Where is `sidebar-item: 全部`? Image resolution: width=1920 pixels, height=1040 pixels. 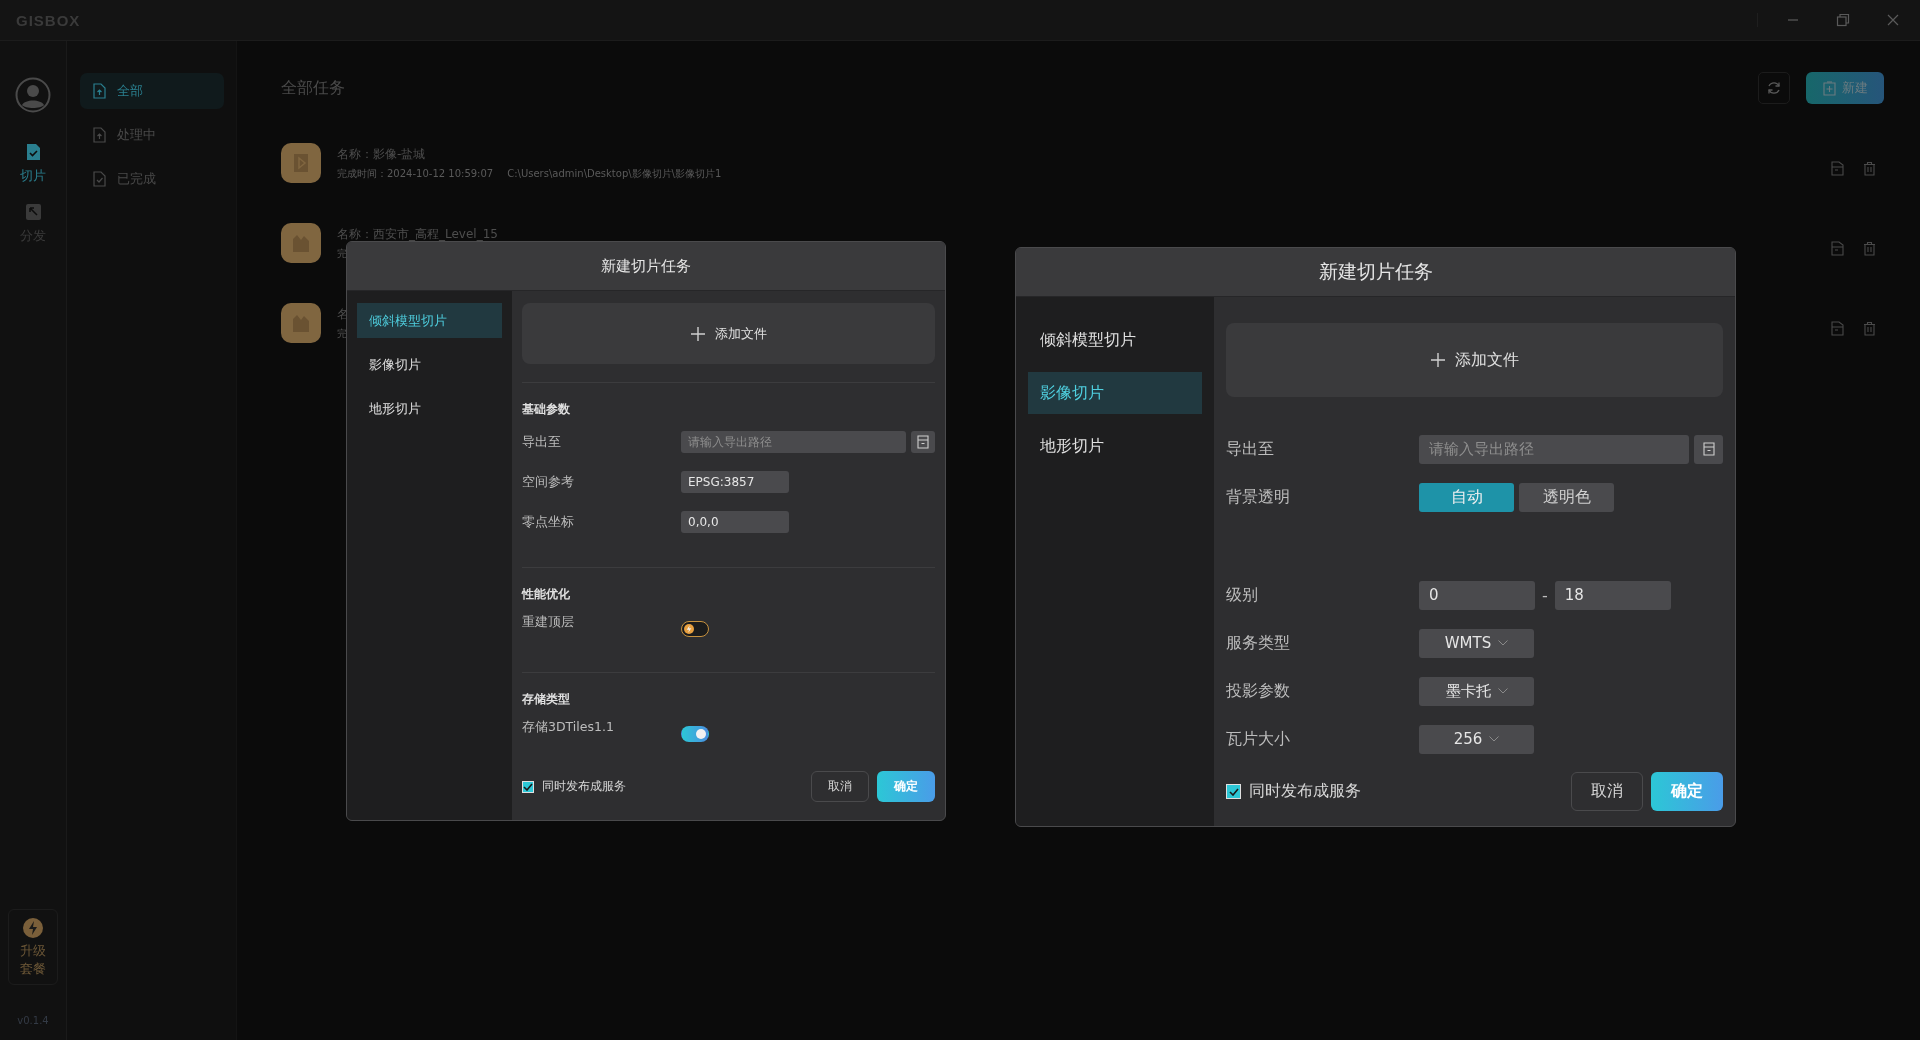 sidebar-item: 全部 is located at coordinates (152, 91).